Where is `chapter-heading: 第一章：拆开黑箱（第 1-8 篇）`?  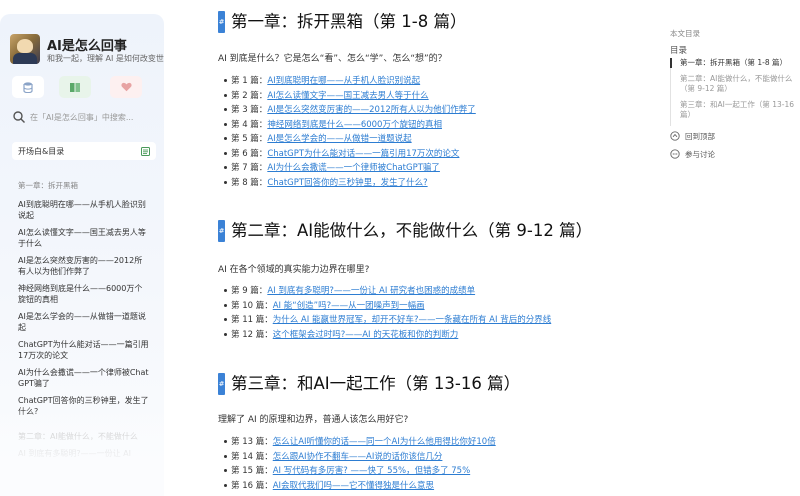 chapter-heading: 第一章：拆开黑箱（第 1-8 篇） is located at coordinates (349, 21).